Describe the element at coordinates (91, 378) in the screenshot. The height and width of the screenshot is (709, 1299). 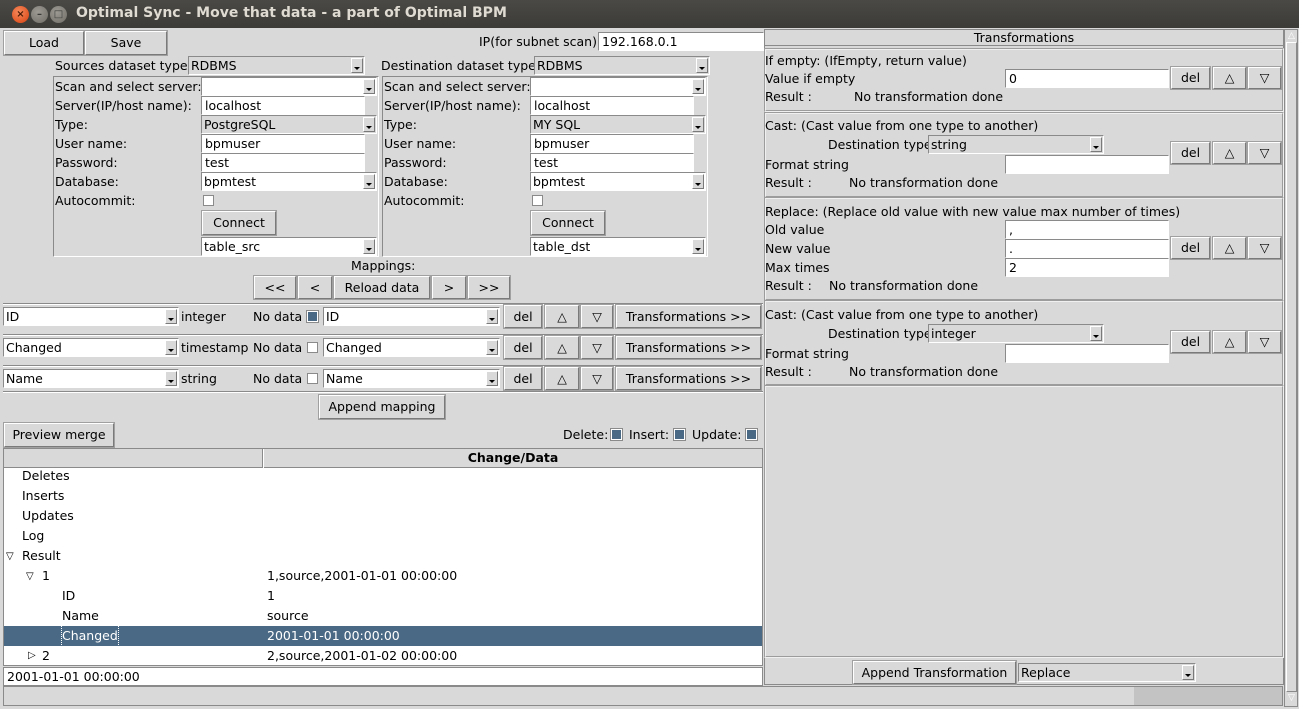
I see `source-field-select: Name` at that location.